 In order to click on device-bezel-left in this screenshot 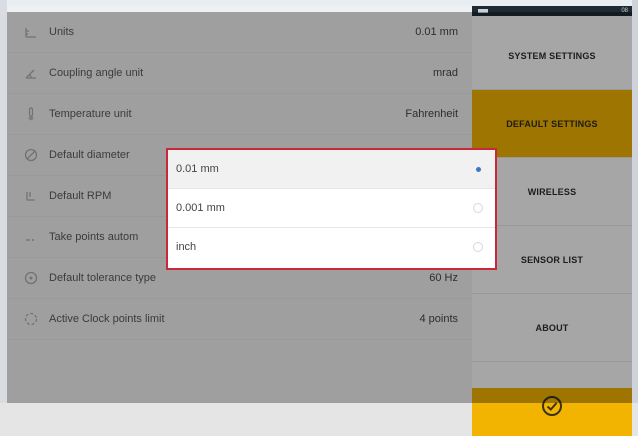, I will do `click(3, 201)`.